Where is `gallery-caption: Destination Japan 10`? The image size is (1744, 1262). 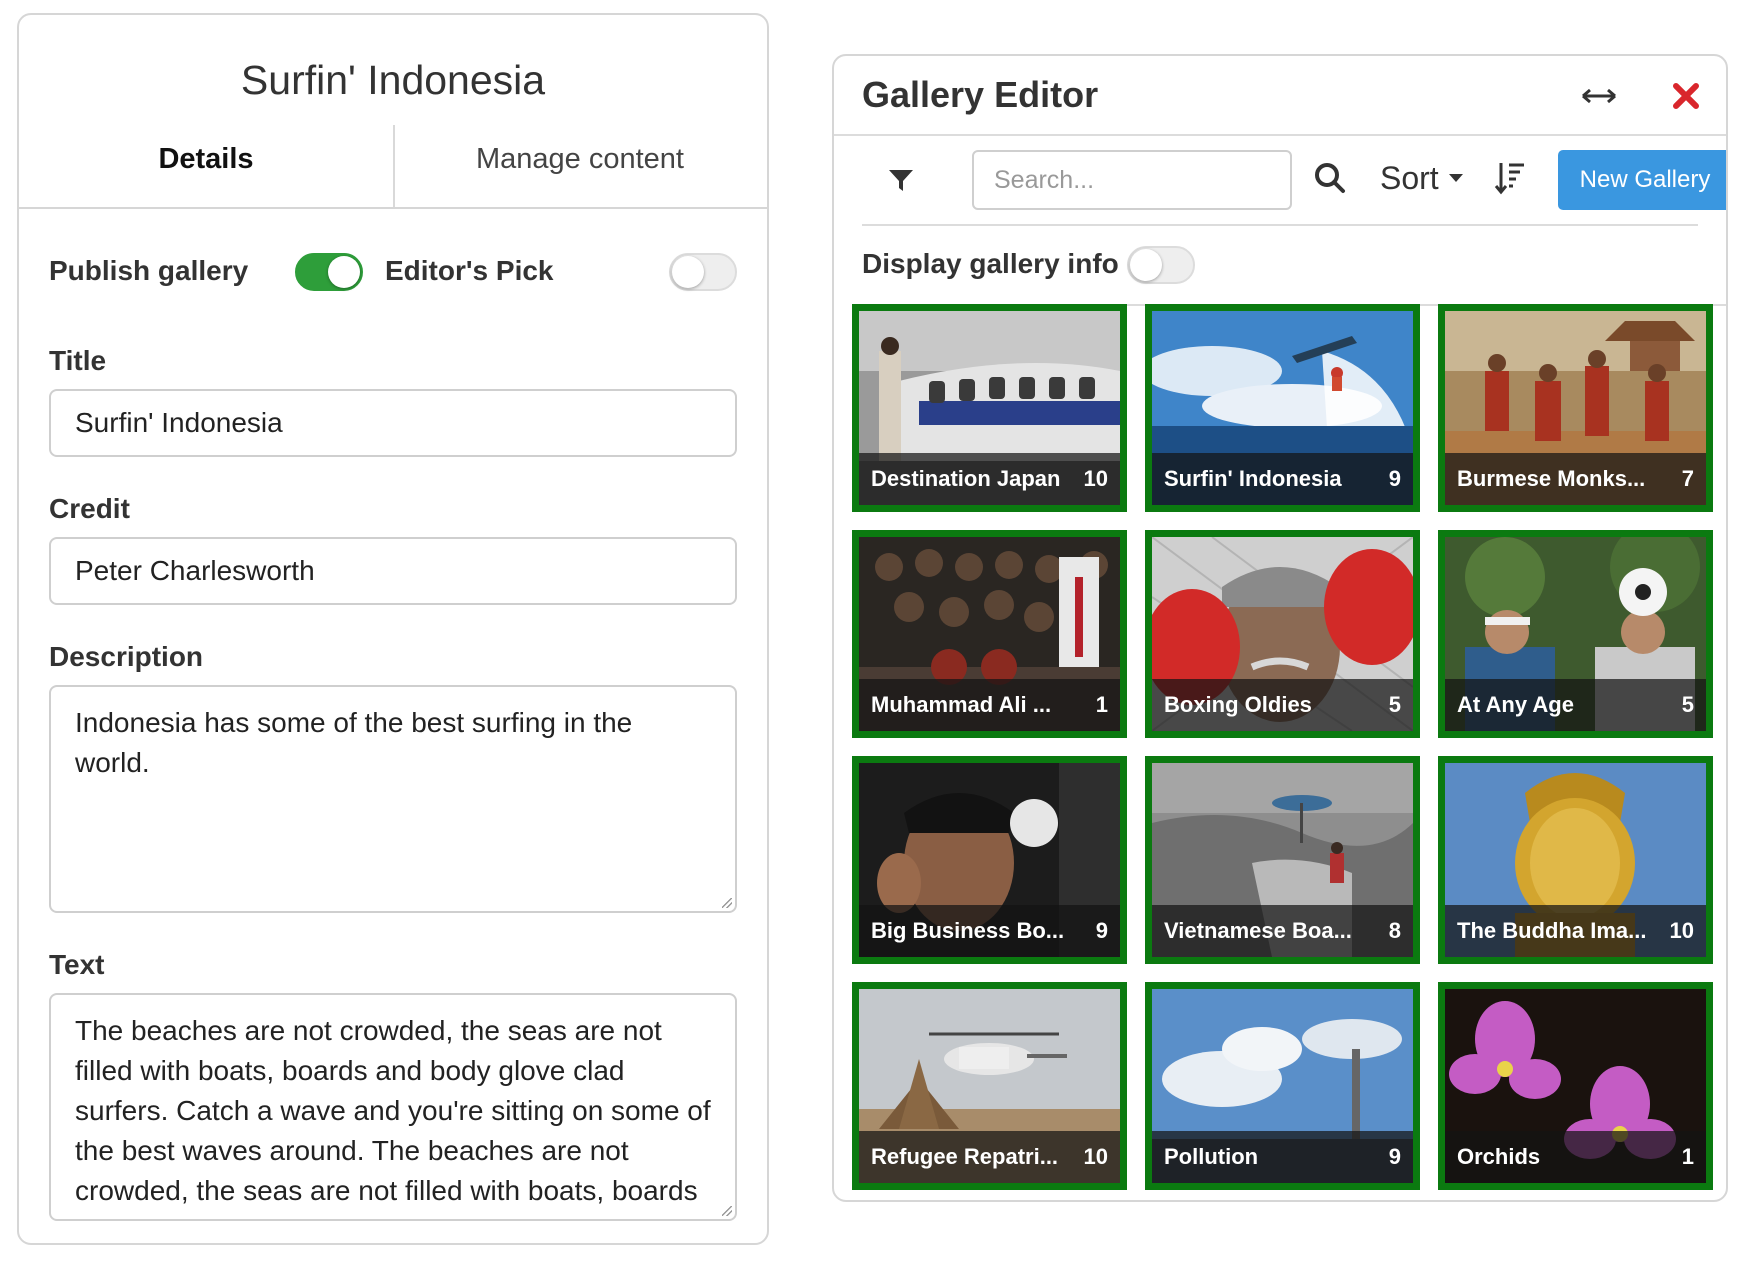
gallery-caption: Destination Japan 10 is located at coordinates (989, 479).